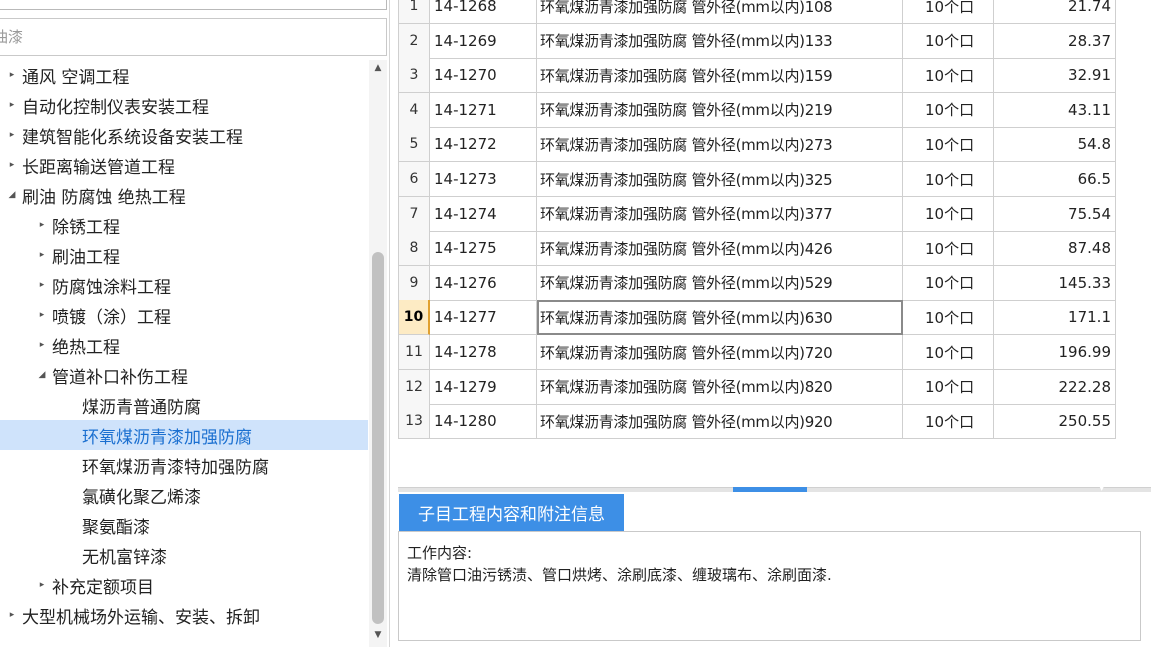 The image size is (1151, 647). I want to click on row-index: 7, so click(414, 214).